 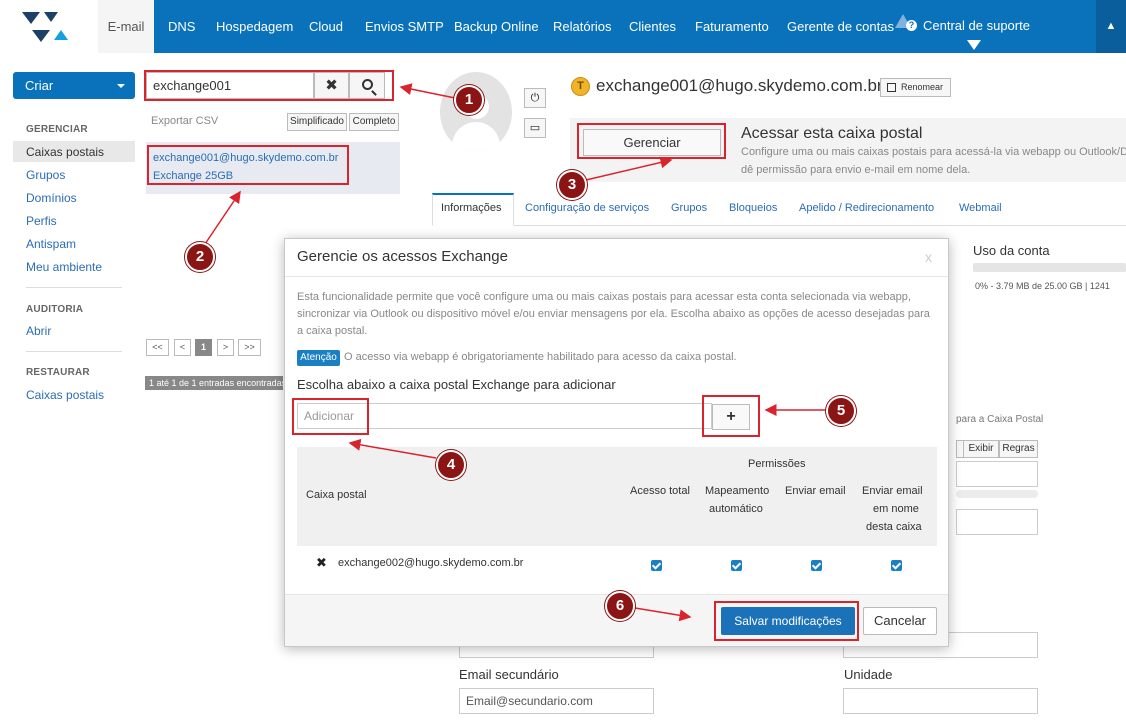 I want to click on pagination-prev: <, so click(x=182, y=347).